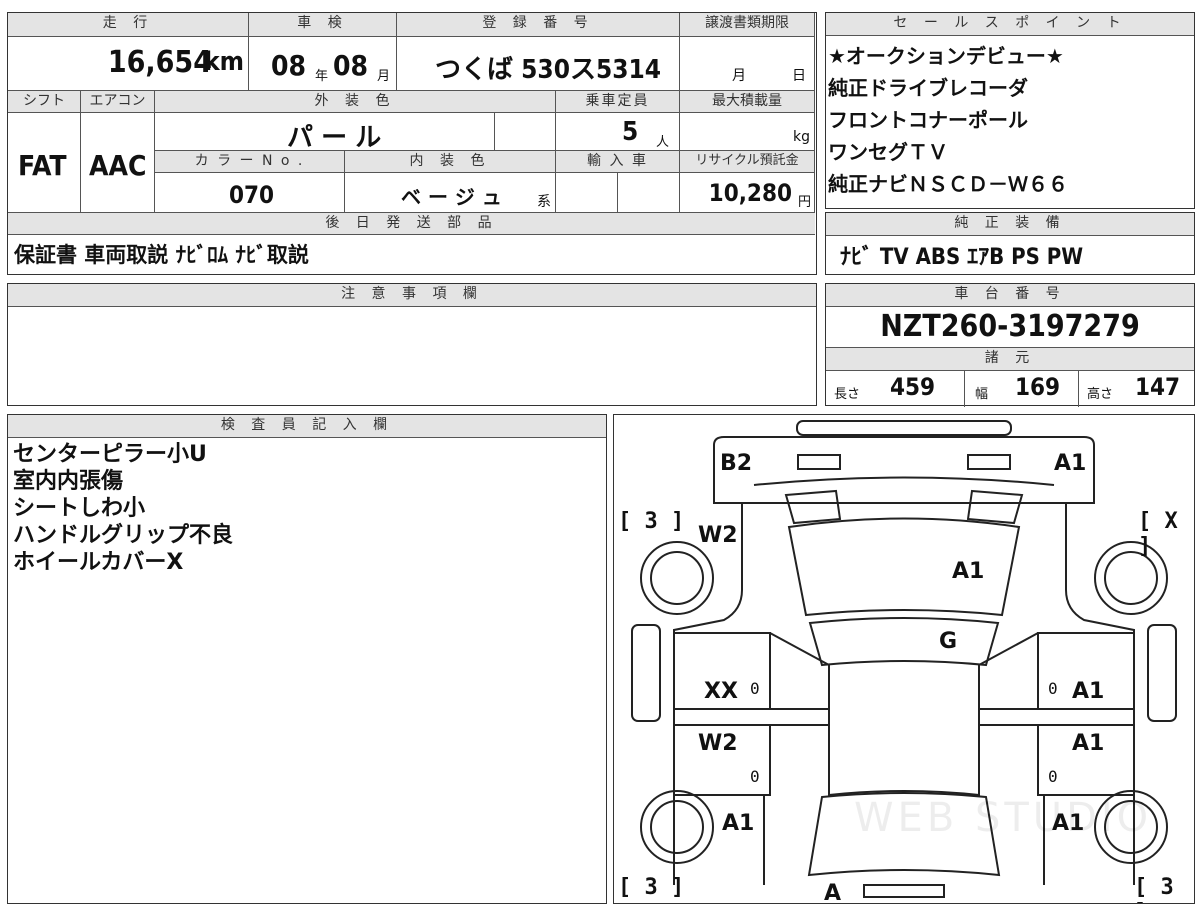  What do you see at coordinates (801, 137) in the screenshot?
I see `max-load-unit: kg` at bounding box center [801, 137].